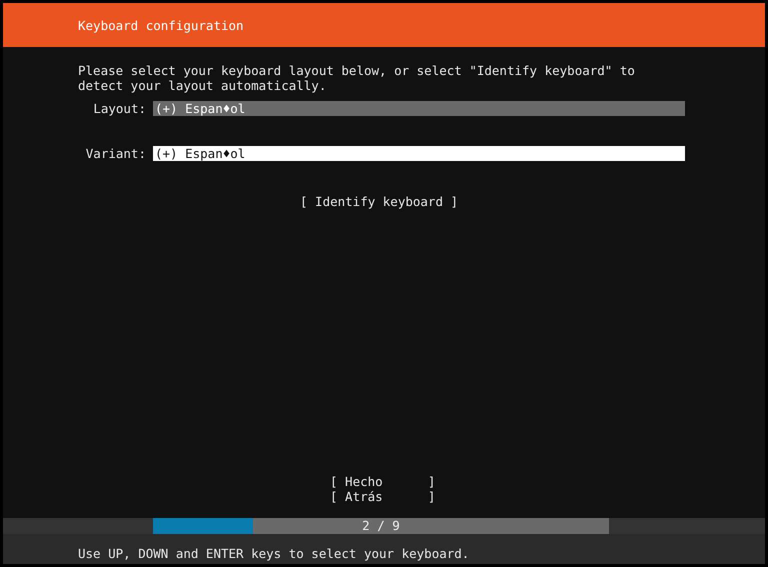  What do you see at coordinates (547, 481) in the screenshot?
I see `action-button: [ Hecho ]` at bounding box center [547, 481].